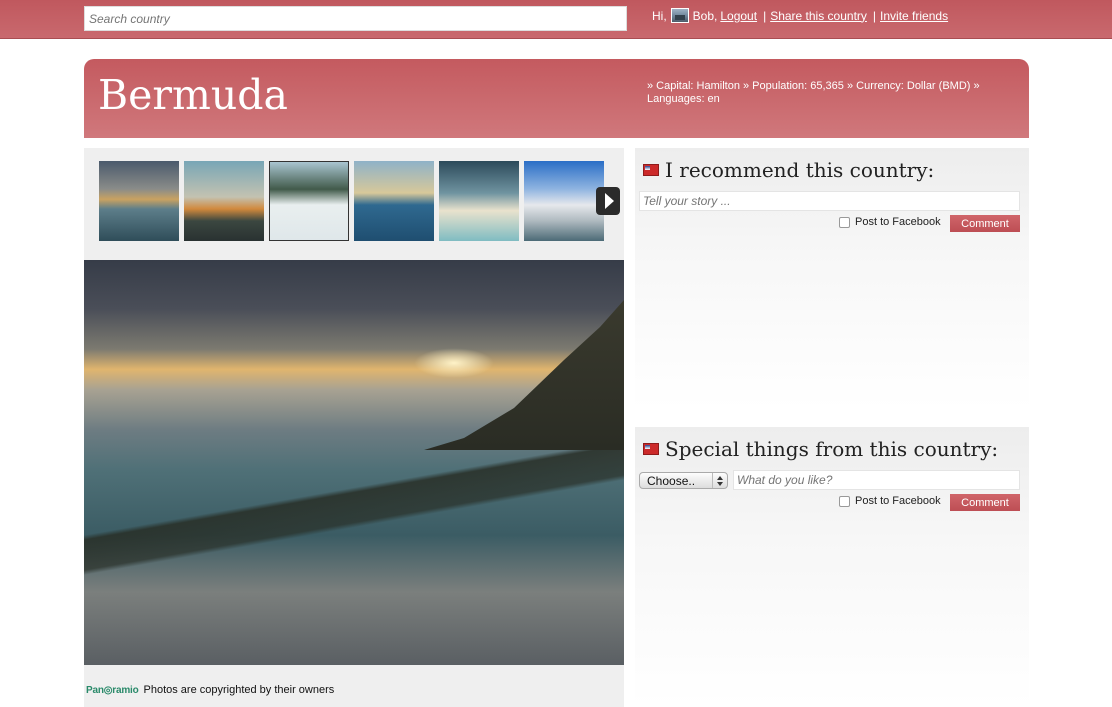 Image resolution: width=1112 pixels, height=707 pixels. What do you see at coordinates (564, 201) in the screenshot?
I see `thumbnail-hotel` at bounding box center [564, 201].